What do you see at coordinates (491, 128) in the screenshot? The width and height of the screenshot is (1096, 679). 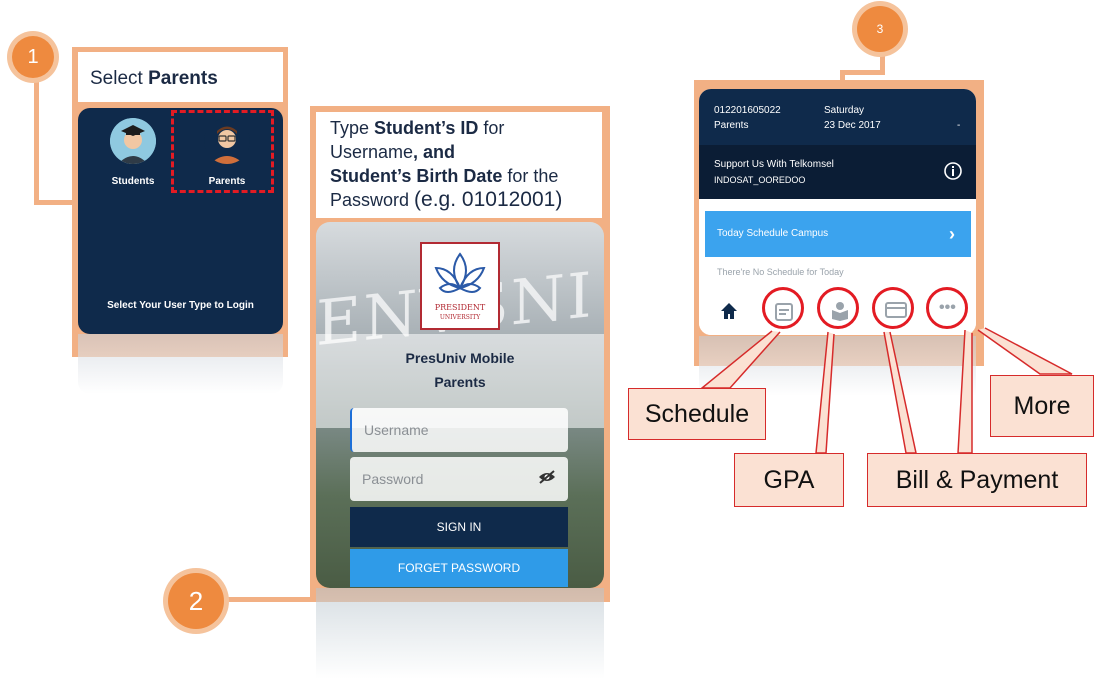 I see `inst-text: for` at bounding box center [491, 128].